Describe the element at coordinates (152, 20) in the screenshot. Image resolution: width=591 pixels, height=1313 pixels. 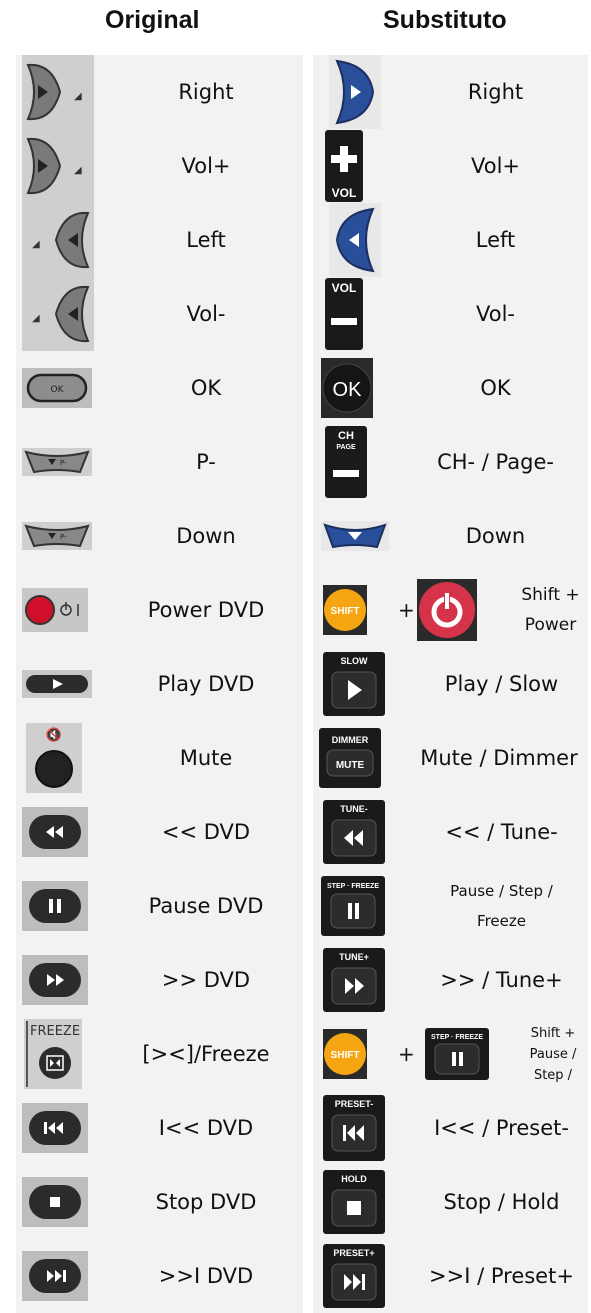
I see `original-column-header: Original` at that location.